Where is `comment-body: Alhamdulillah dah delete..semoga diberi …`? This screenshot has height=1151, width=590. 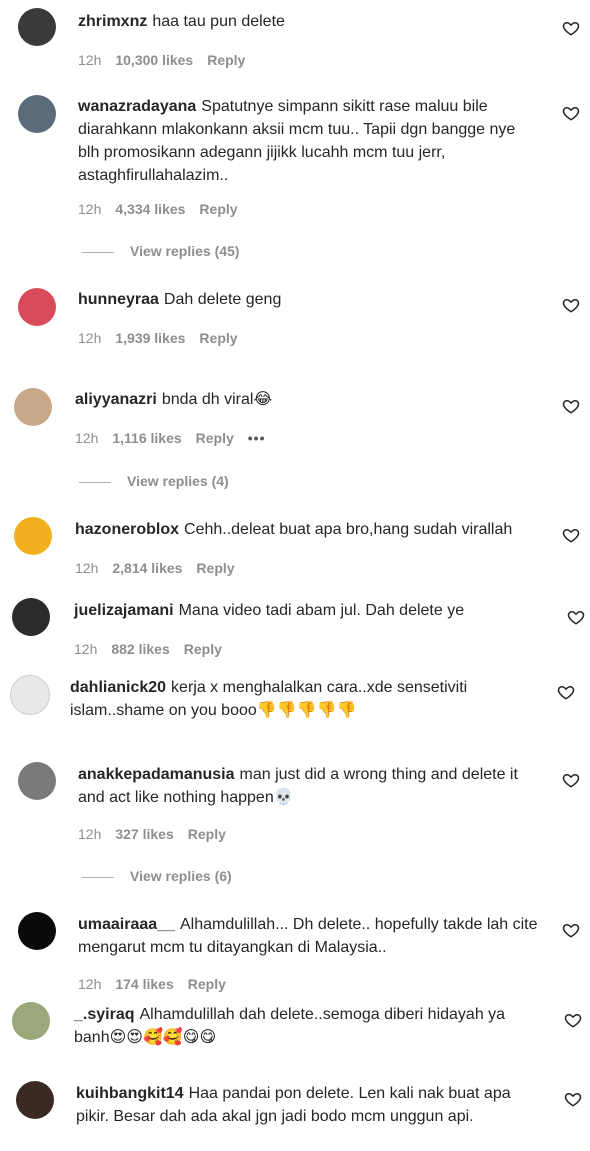
comment-body: Alhamdulillah dah delete..semoga diberi … is located at coordinates (290, 1026).